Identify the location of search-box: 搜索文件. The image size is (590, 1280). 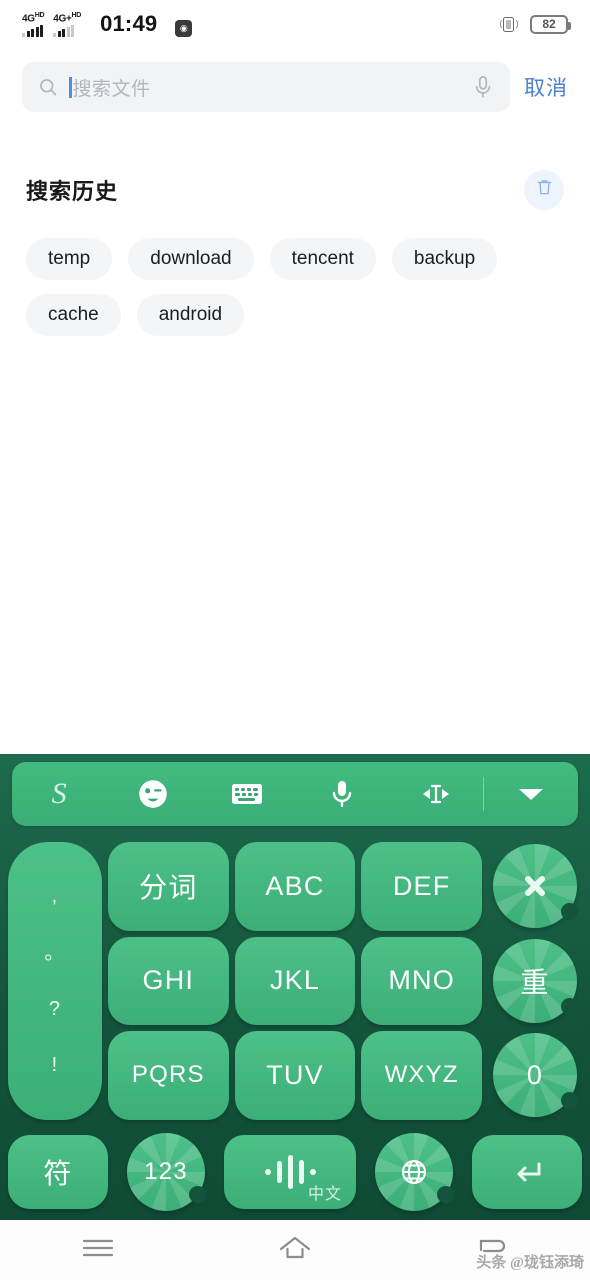
(266, 87).